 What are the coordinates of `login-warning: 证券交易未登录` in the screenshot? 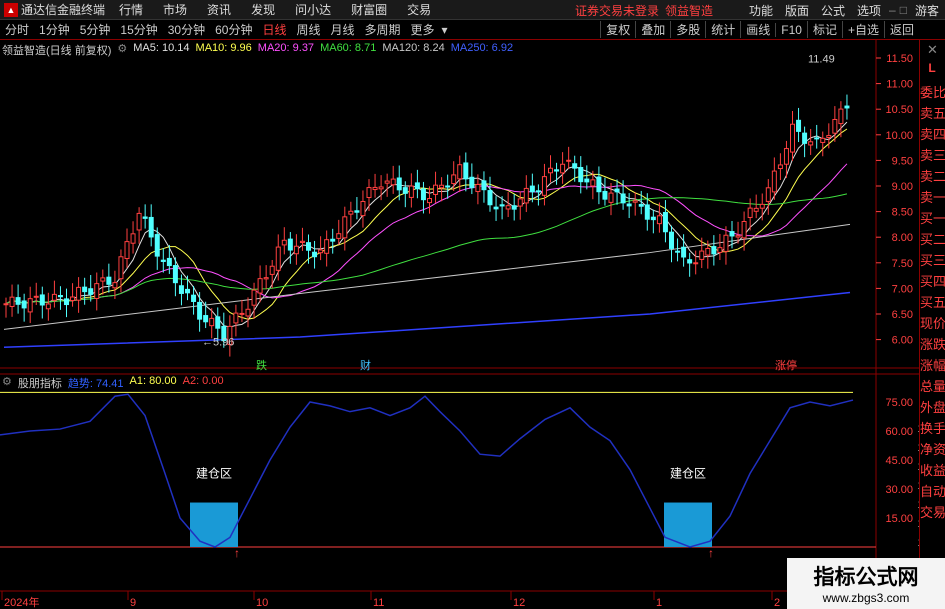 It's located at (617, 10).